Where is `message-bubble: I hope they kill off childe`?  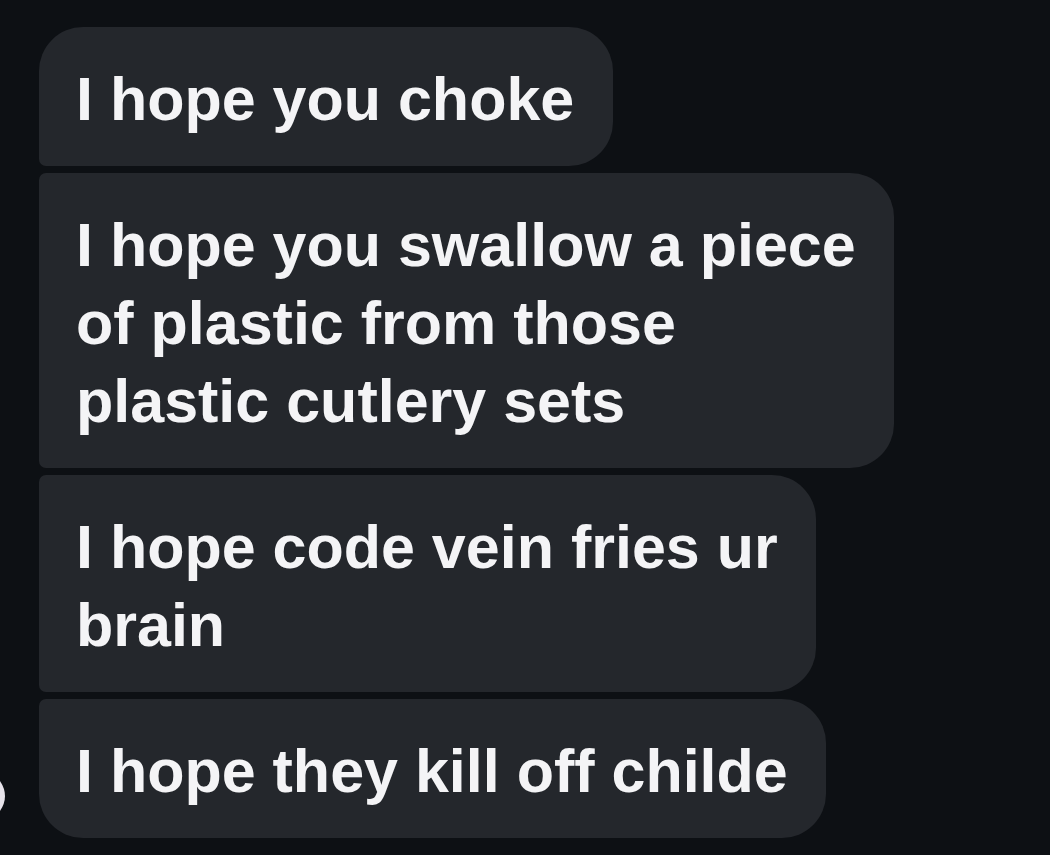 message-bubble: I hope they kill off childe is located at coordinates (432, 768).